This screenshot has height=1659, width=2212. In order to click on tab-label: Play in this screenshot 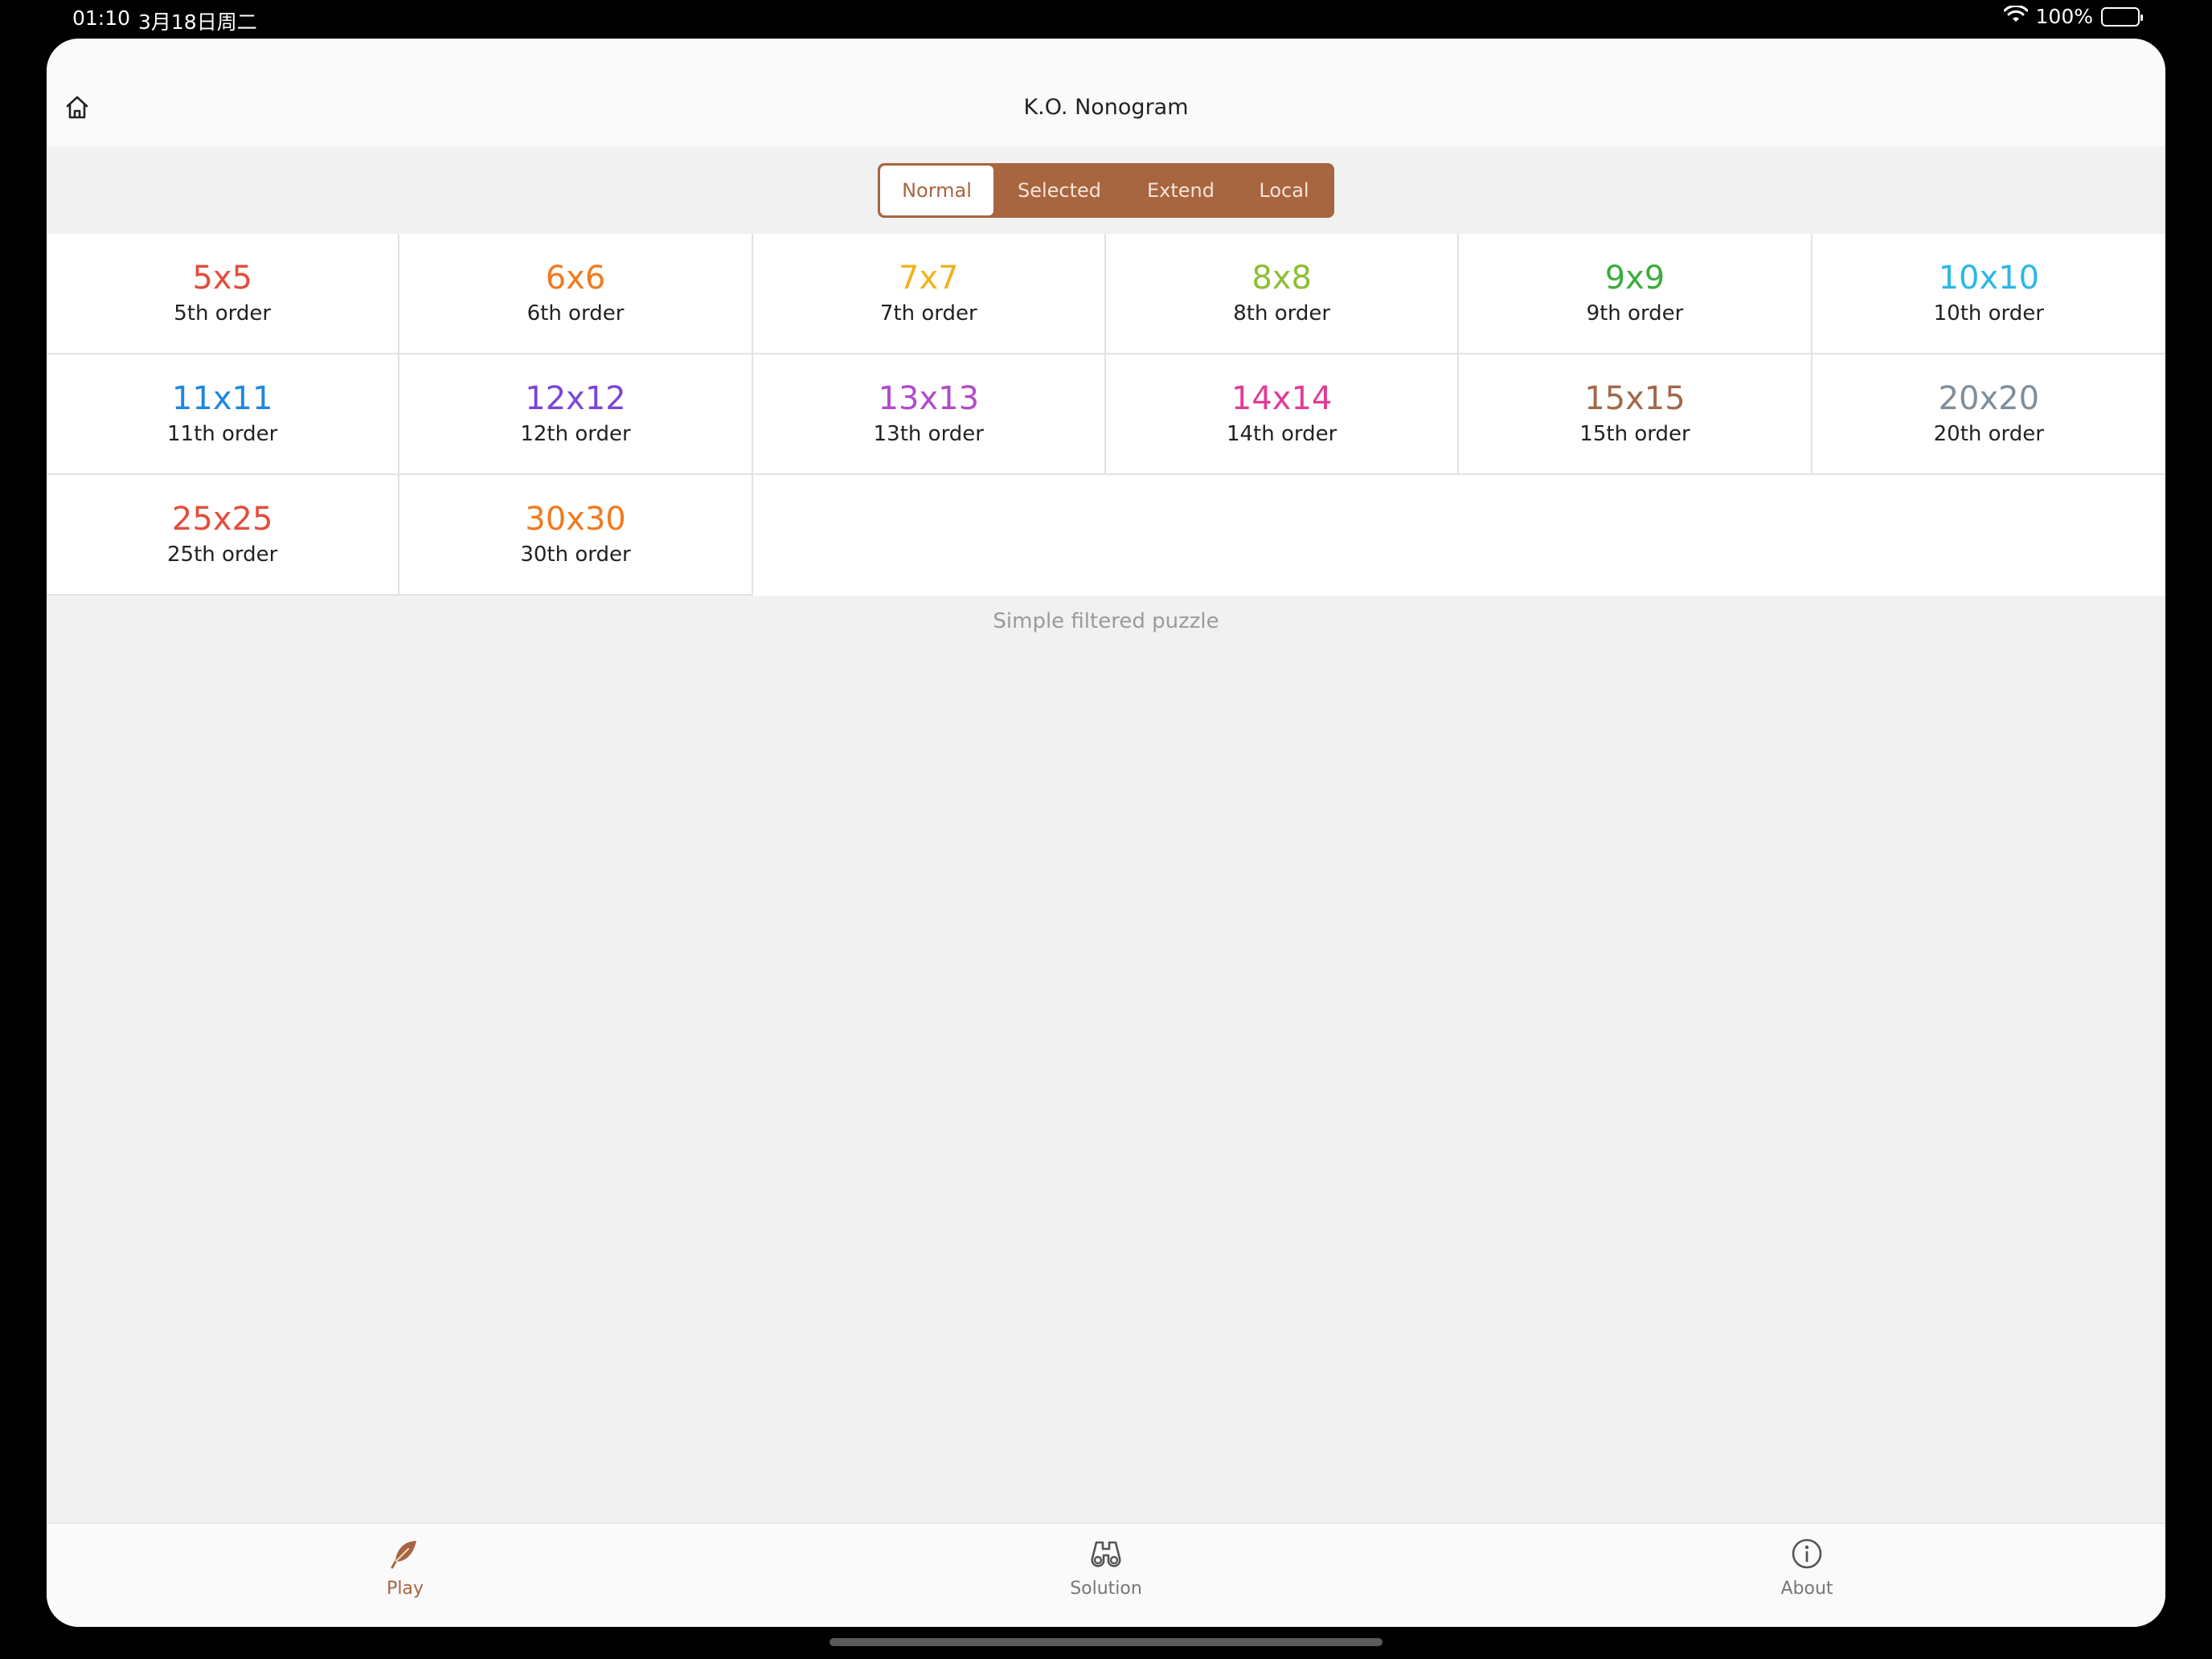, I will do `click(405, 1589)`.